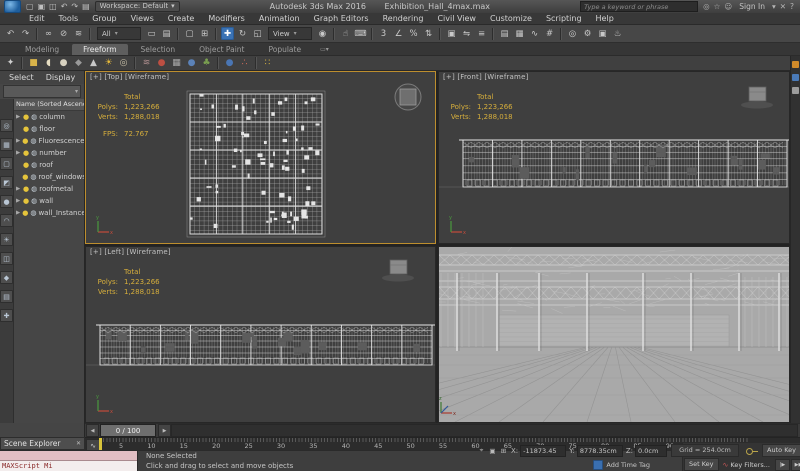 Image resolution: width=800 pixels, height=471 pixels. Describe the element at coordinates (484, 430) in the screenshot. I see `time-slider-track` at that location.